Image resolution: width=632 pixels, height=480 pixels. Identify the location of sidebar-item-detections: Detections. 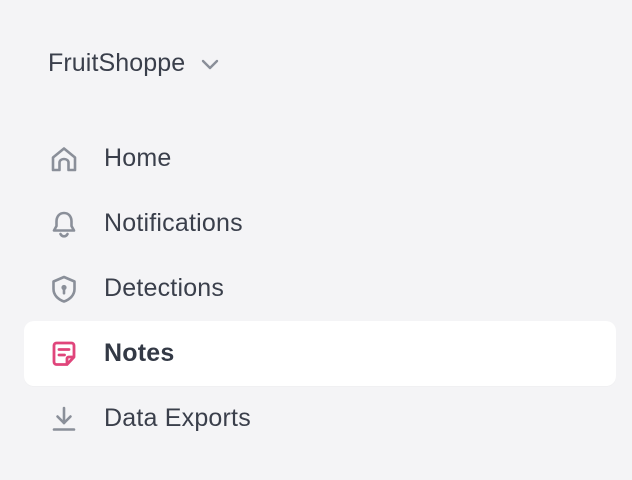
(320, 288).